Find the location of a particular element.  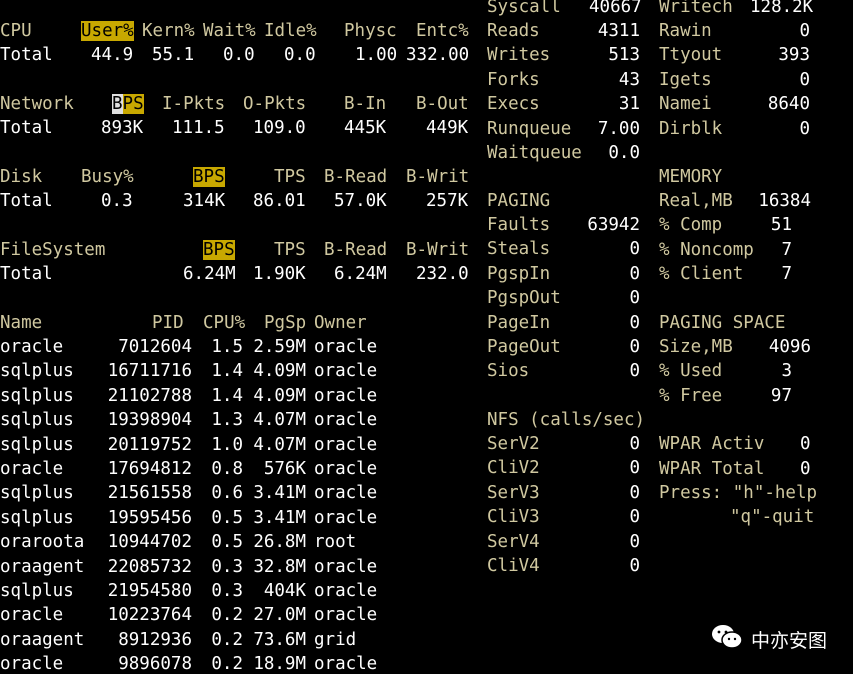

nfs-stat-label: CliV3 is located at coordinates (513, 517).